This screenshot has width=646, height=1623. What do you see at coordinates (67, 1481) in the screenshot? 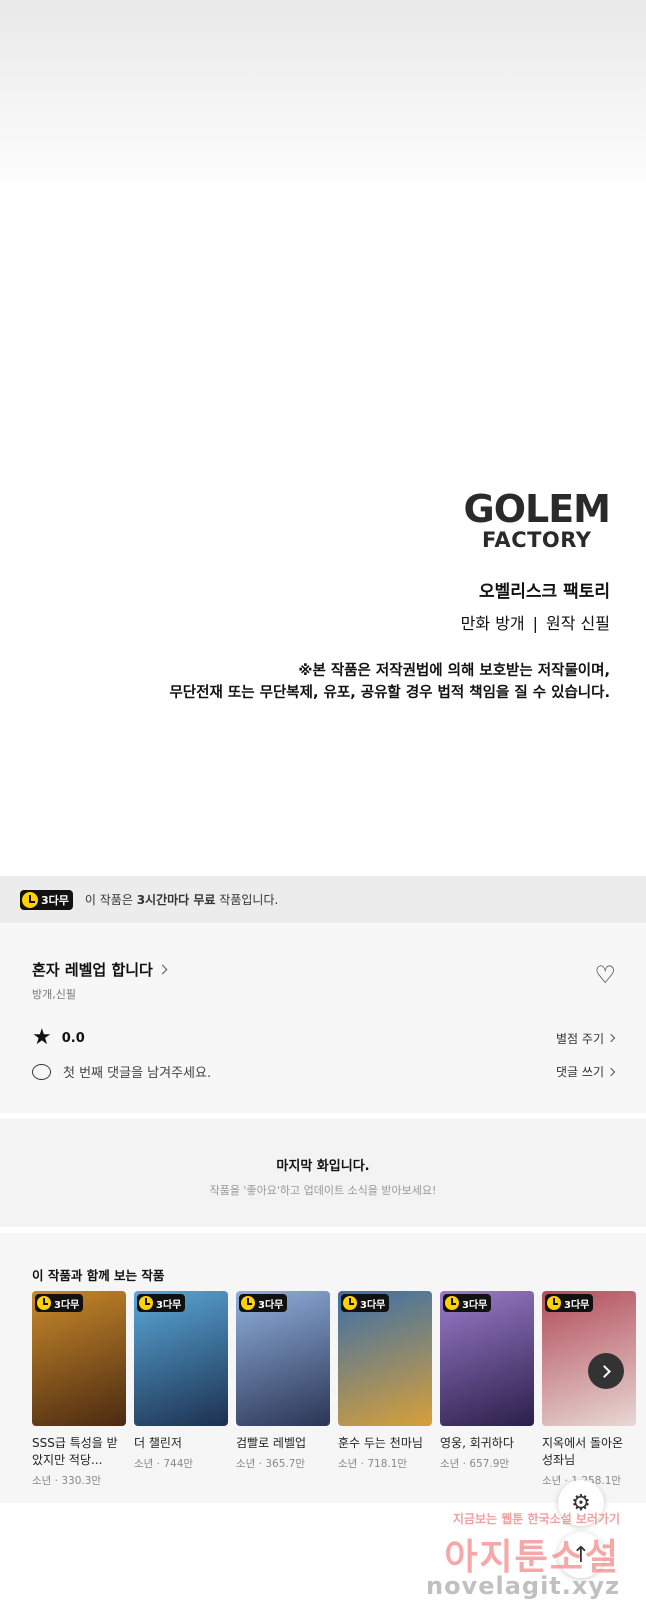
I see `card-meta: 소년 · 330.3만` at bounding box center [67, 1481].